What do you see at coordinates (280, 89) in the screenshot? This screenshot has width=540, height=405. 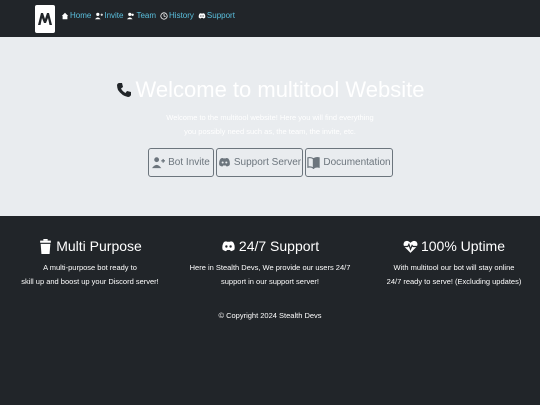 I see `hero-title-text: Welcome to multitool Website` at bounding box center [280, 89].